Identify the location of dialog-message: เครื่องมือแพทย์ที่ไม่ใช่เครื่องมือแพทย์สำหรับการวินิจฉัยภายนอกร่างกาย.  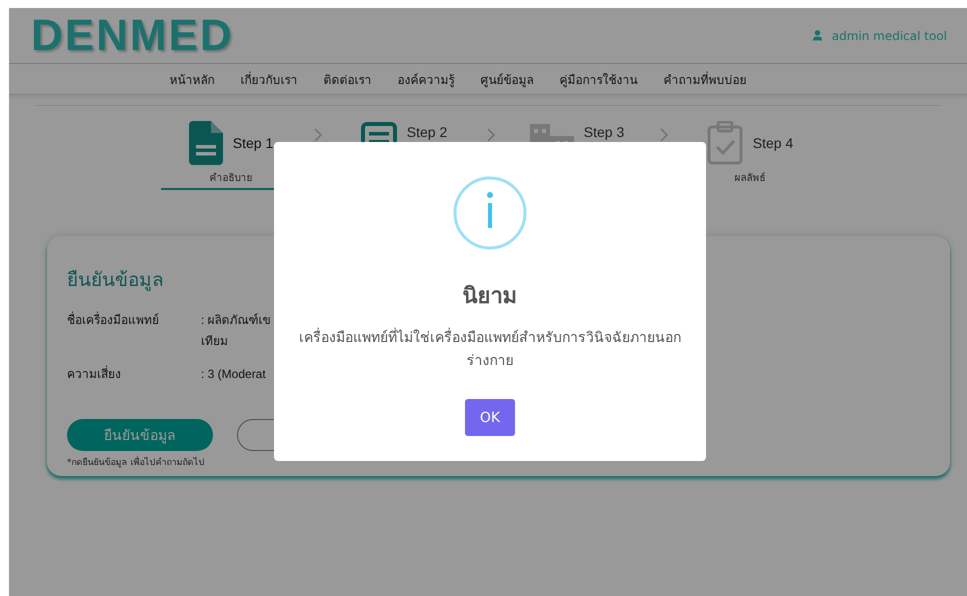
(490, 350).